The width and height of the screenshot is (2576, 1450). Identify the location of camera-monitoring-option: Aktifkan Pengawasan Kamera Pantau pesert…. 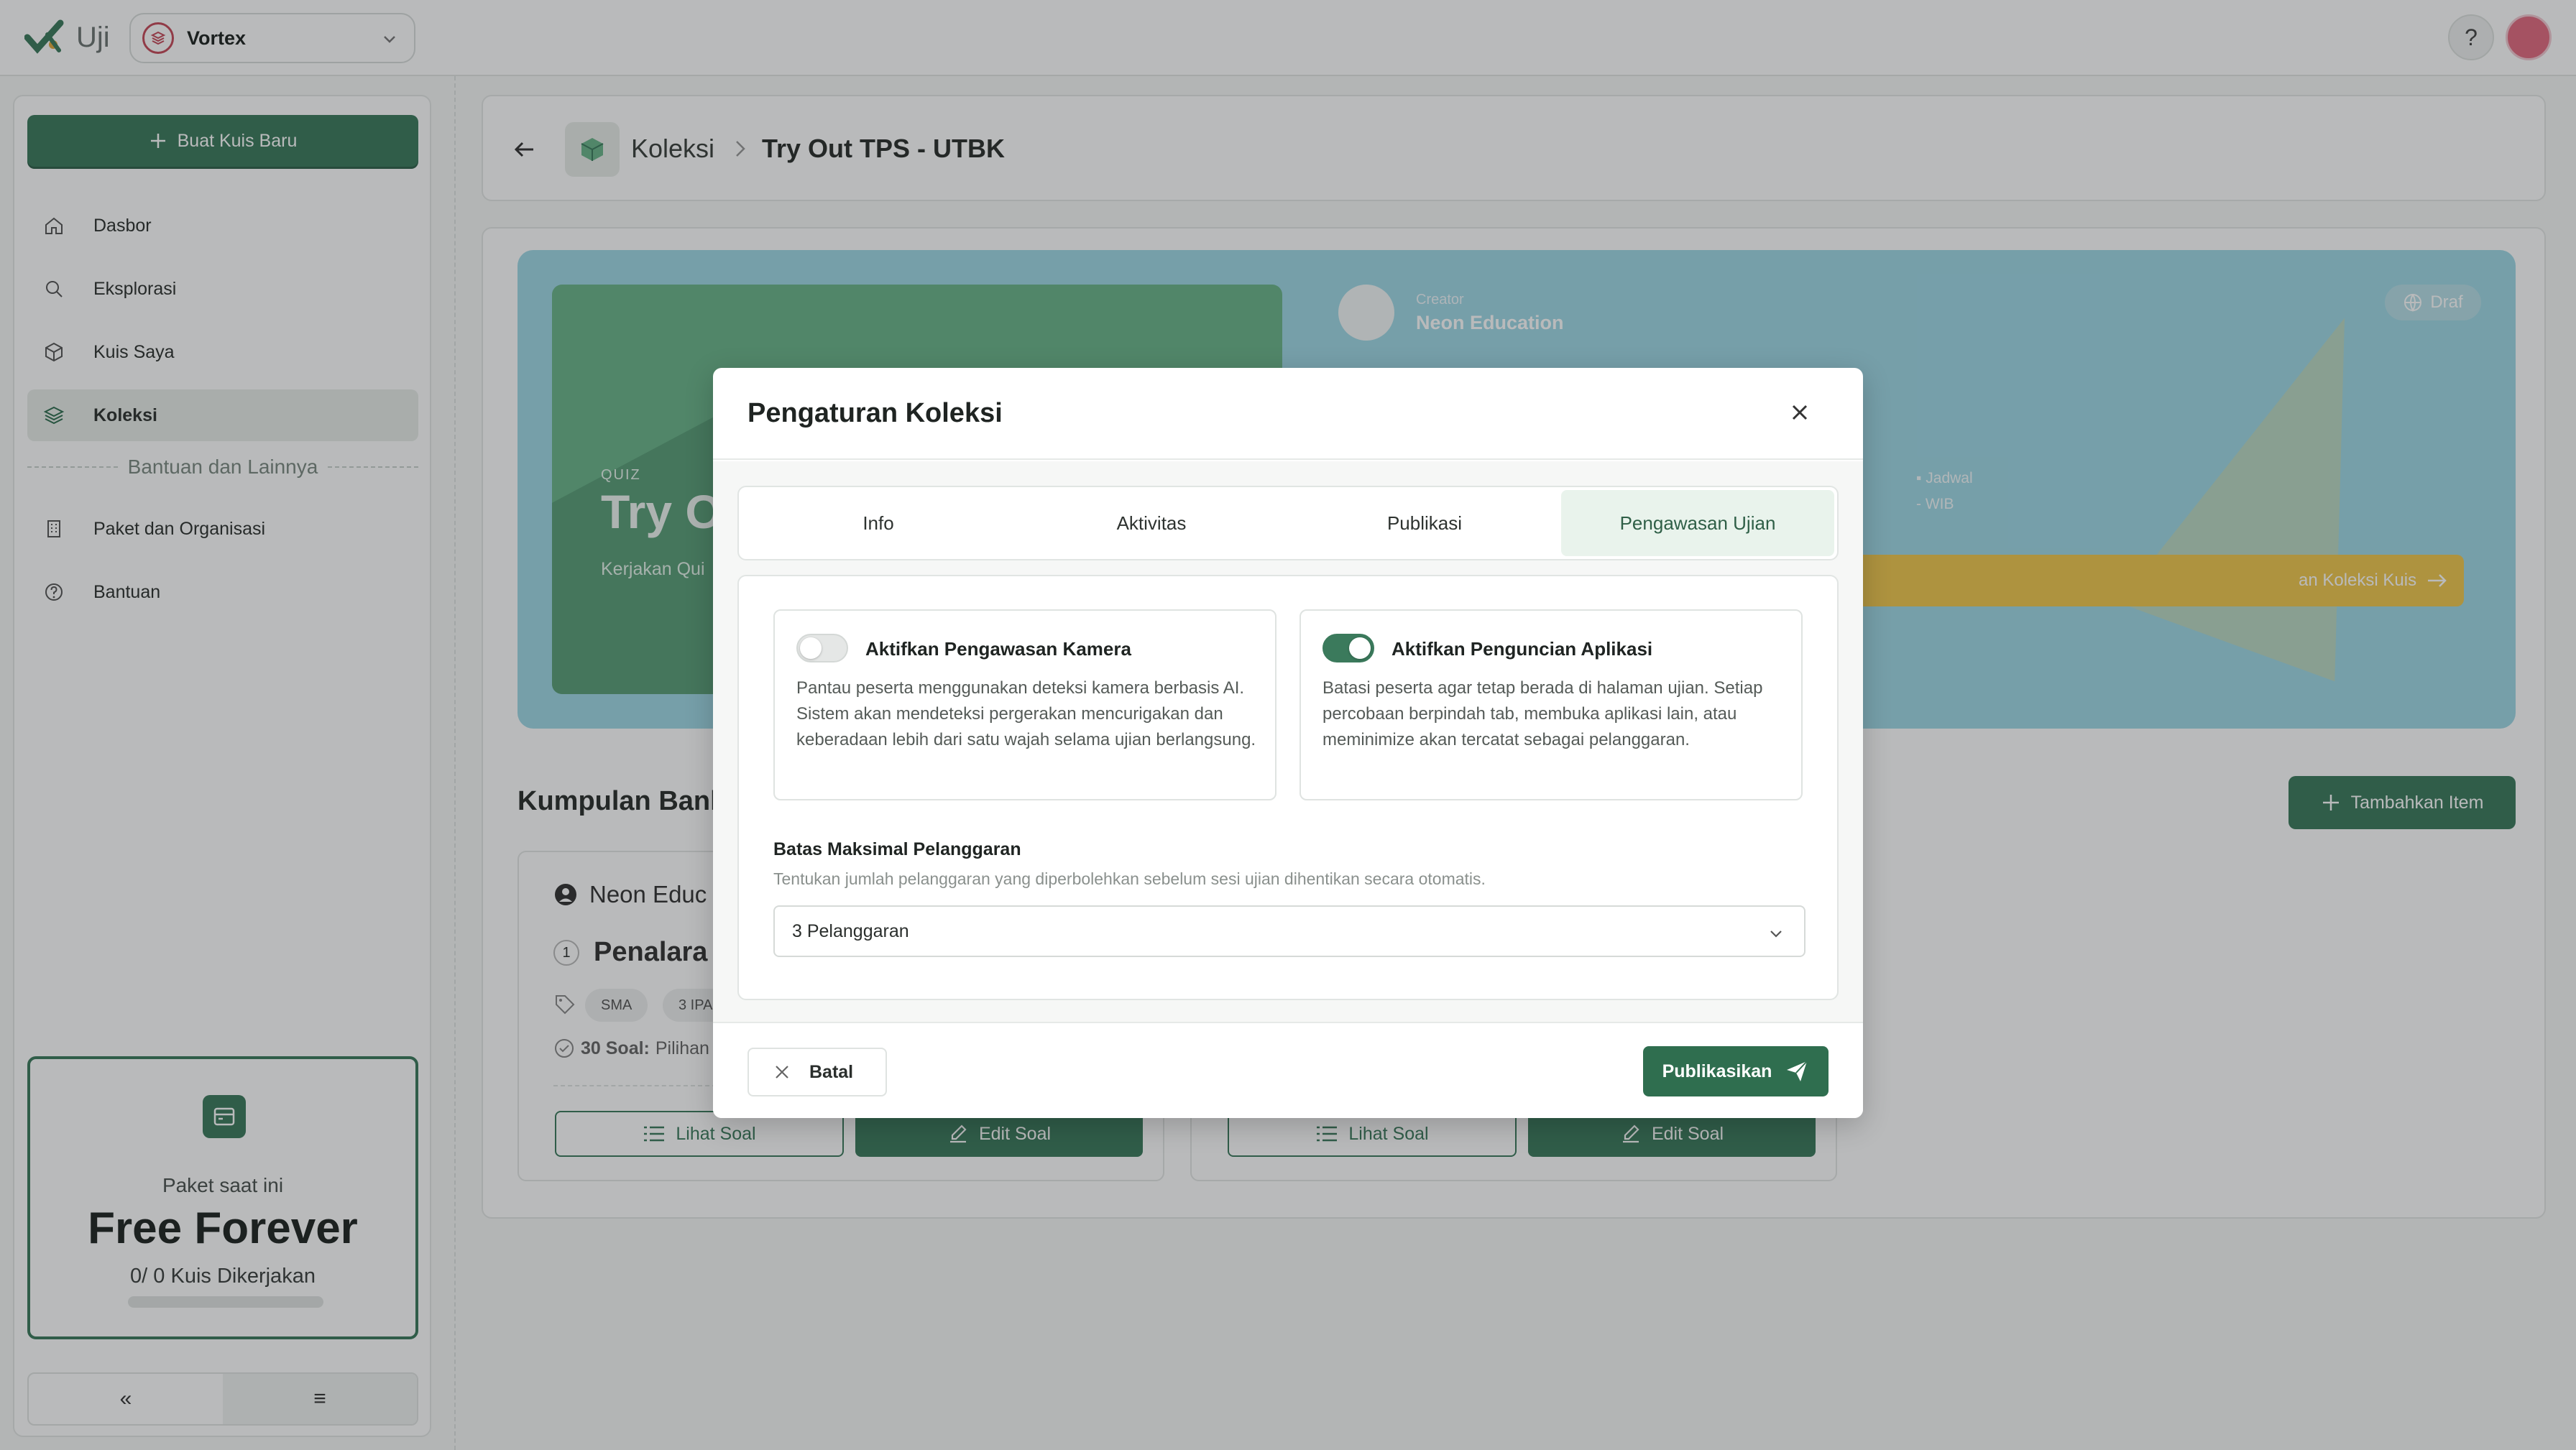
(1024, 704).